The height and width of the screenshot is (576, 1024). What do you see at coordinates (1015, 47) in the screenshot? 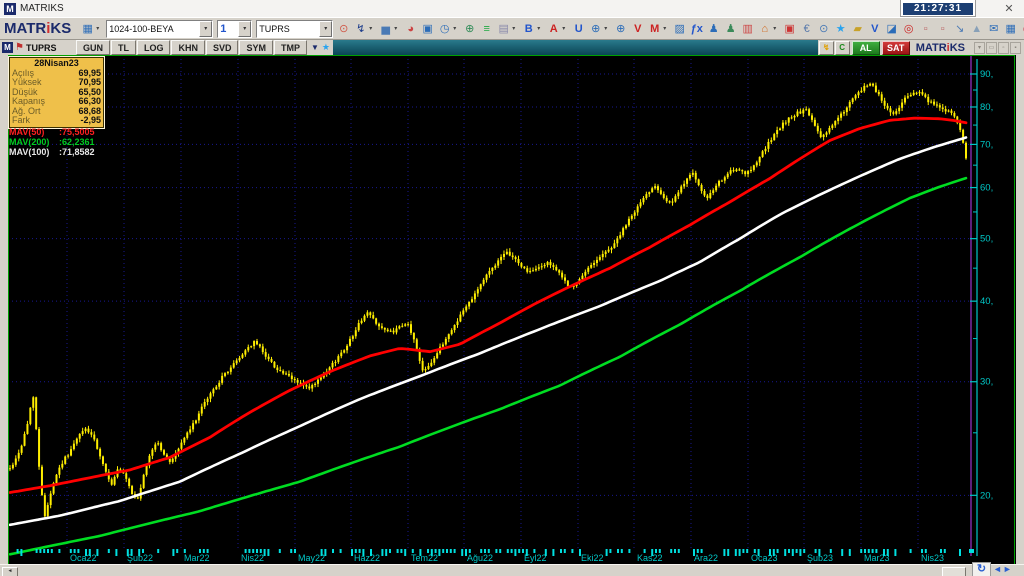
I see `window-button-3: ▪` at bounding box center [1015, 47].